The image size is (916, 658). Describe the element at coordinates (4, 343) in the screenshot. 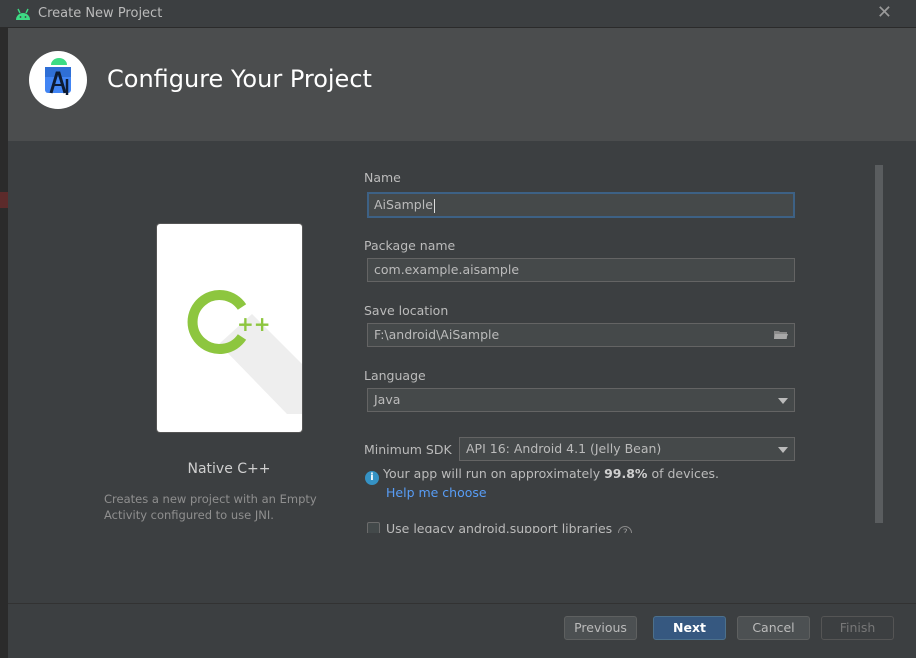

I see `background-ide-strip` at that location.